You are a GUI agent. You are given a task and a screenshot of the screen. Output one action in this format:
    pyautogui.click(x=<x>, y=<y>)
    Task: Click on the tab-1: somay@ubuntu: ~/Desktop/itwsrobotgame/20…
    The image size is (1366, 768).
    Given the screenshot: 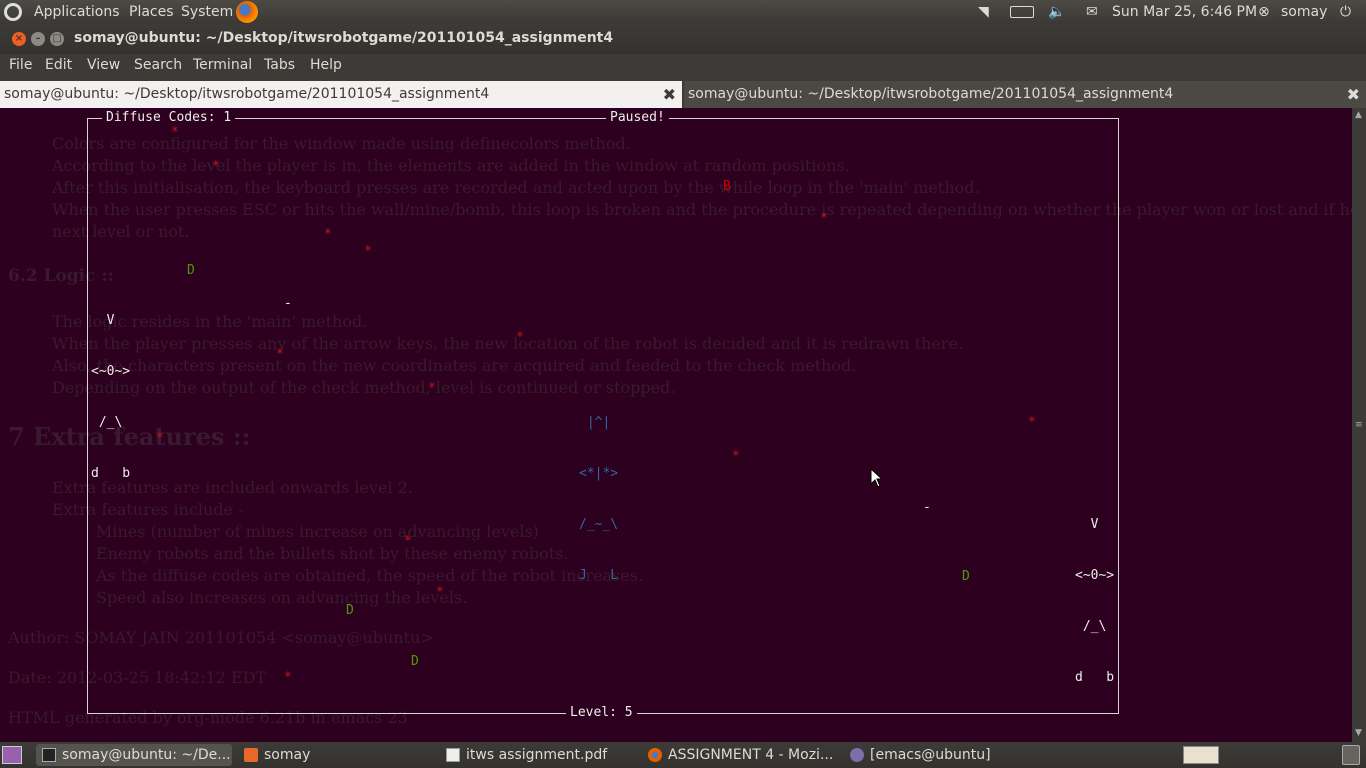 What is the action you would take?
    pyautogui.click(x=341, y=94)
    